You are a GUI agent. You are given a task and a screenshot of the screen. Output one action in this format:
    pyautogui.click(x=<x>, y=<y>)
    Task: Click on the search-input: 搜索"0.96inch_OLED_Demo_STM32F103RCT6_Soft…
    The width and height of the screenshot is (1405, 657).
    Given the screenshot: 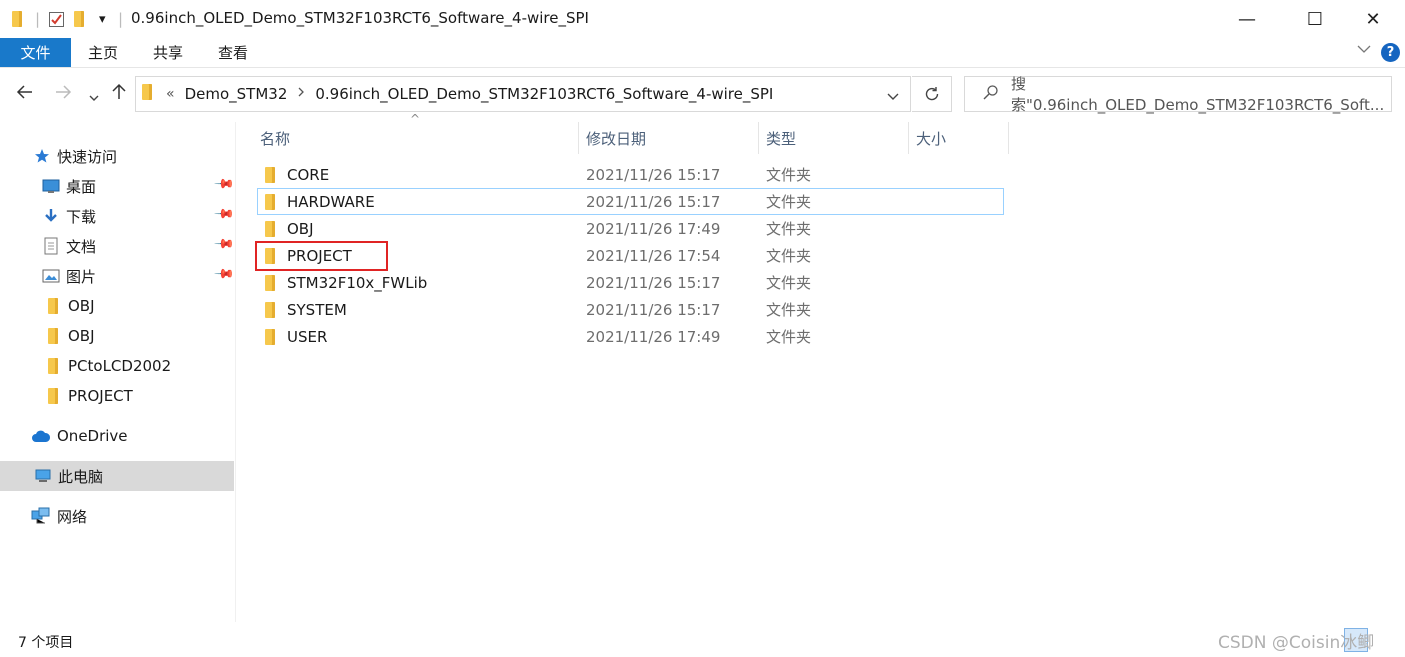 What is the action you would take?
    pyautogui.click(x=1201, y=94)
    